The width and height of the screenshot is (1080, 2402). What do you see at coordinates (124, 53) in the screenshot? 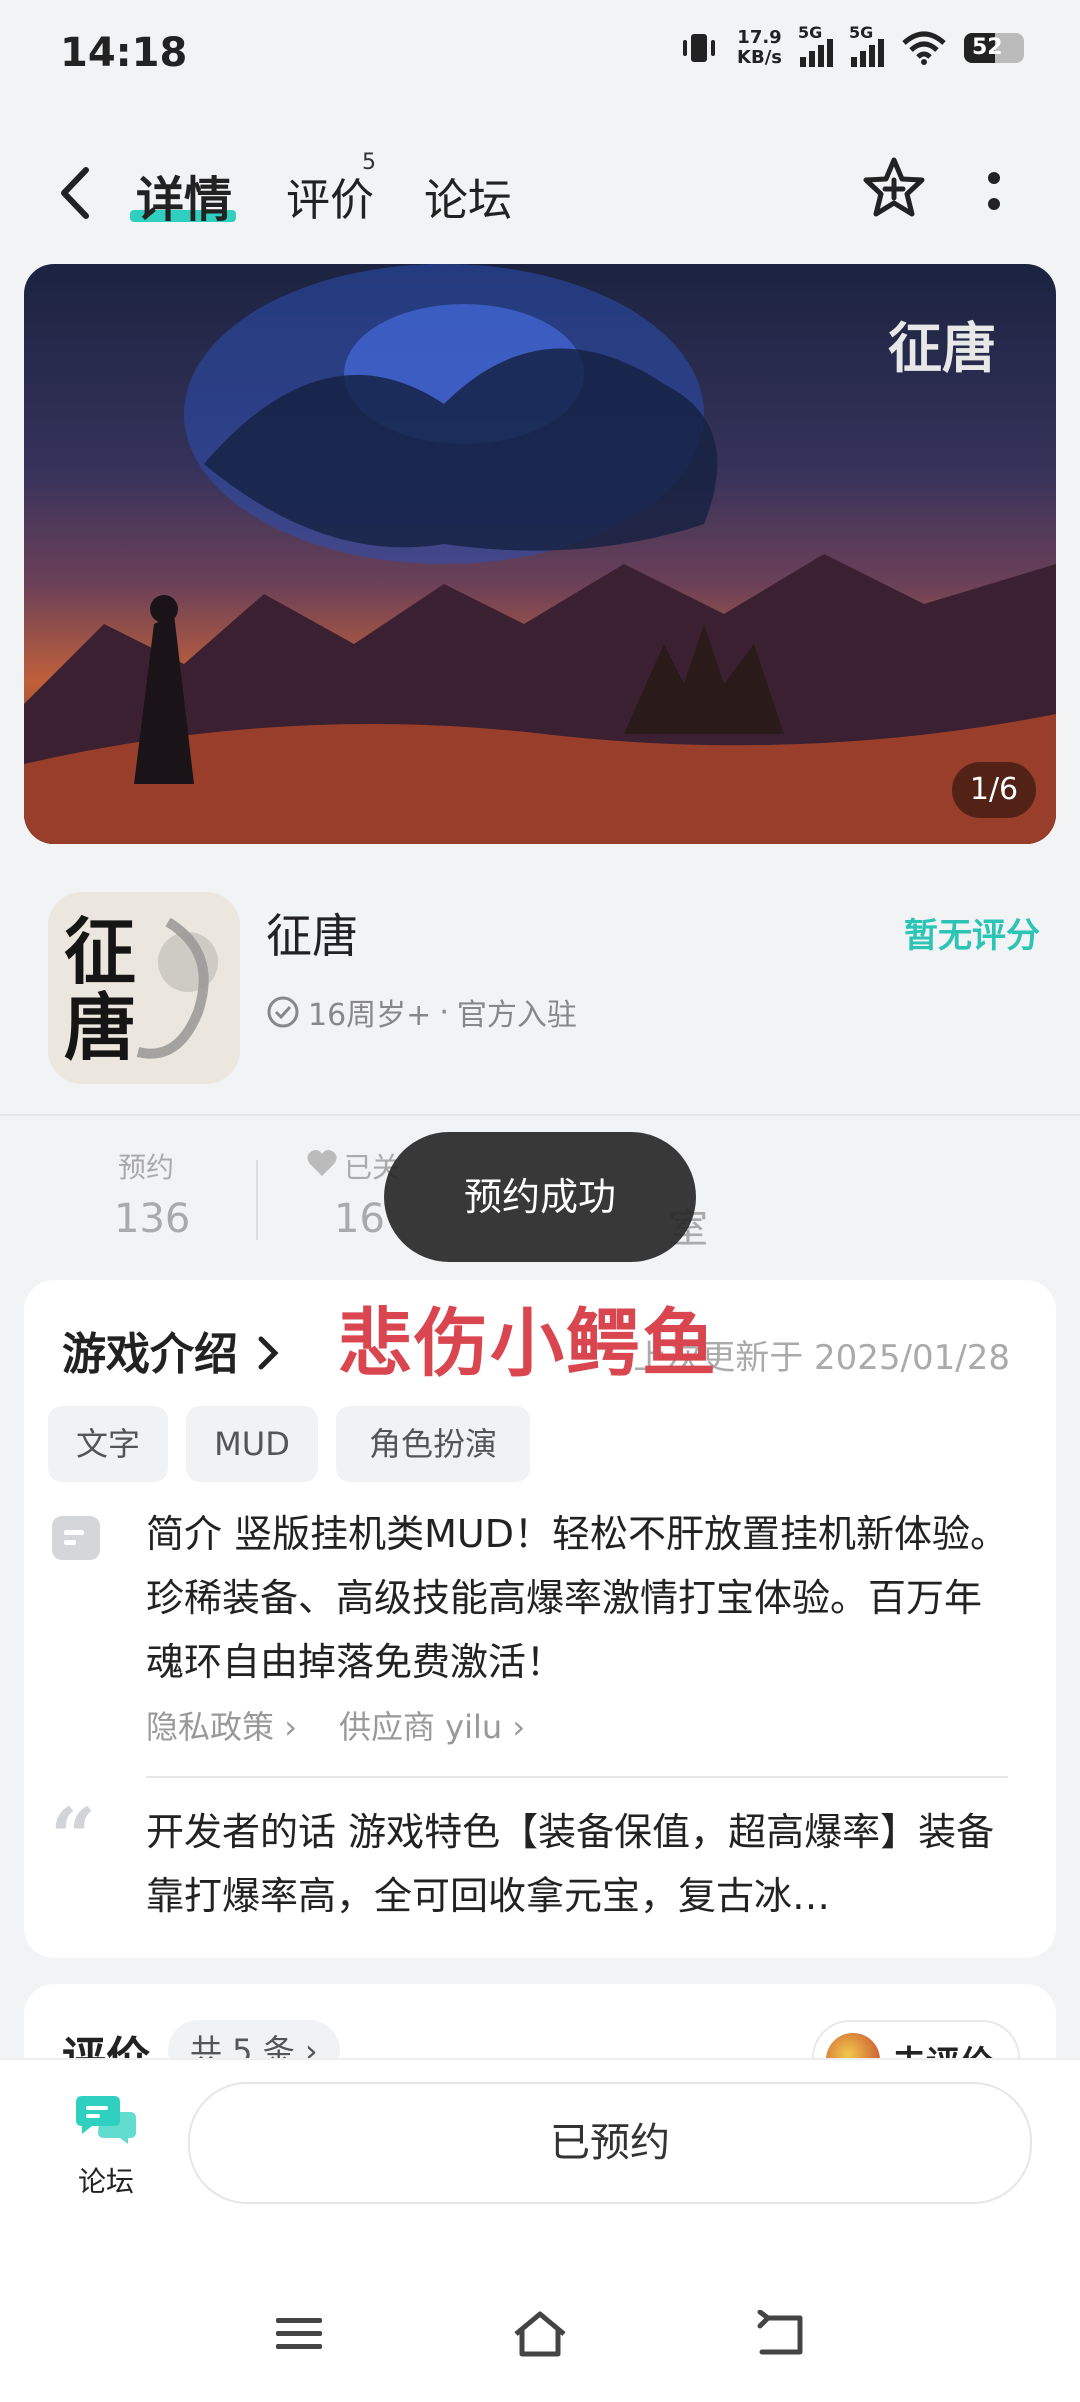
I see `status-time: 14:18` at bounding box center [124, 53].